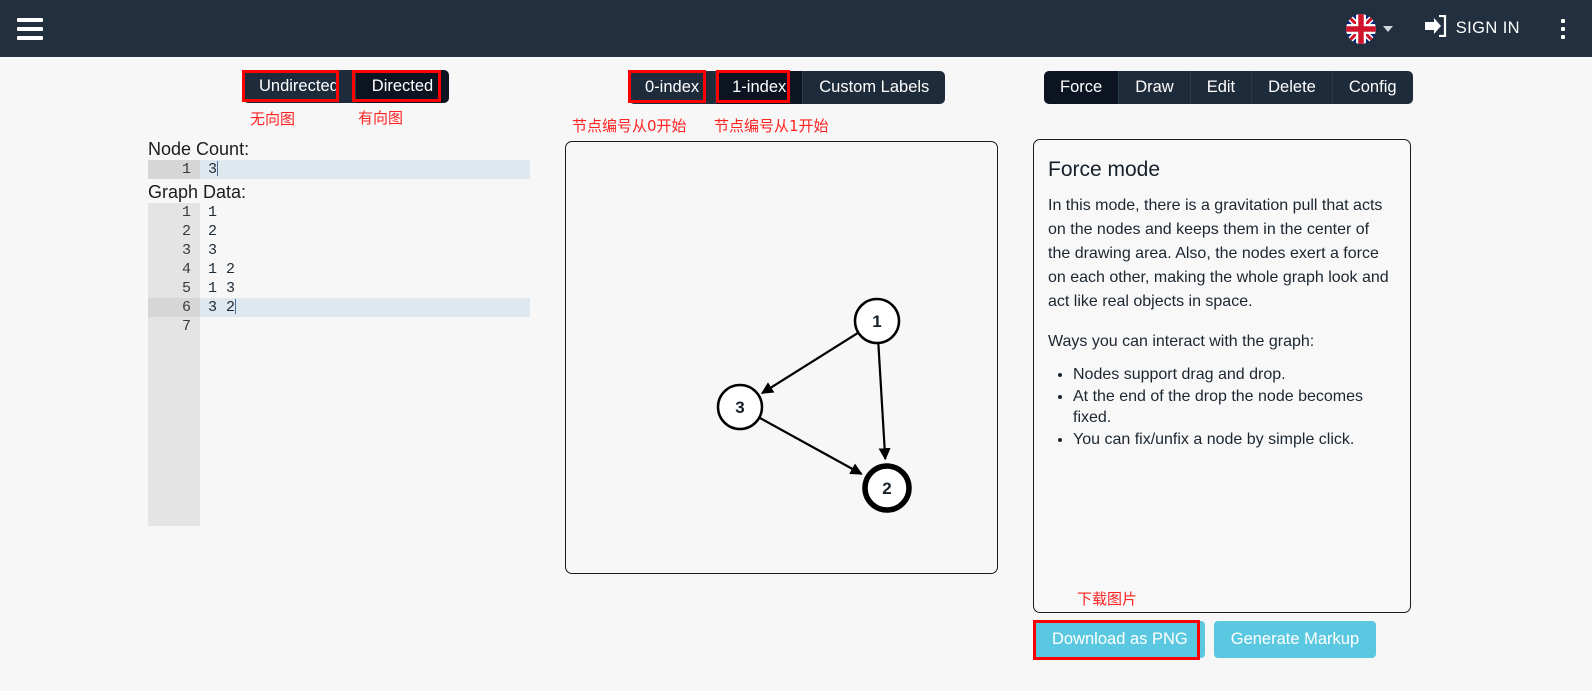  I want to click on graph-node-label: 2, so click(886, 488).